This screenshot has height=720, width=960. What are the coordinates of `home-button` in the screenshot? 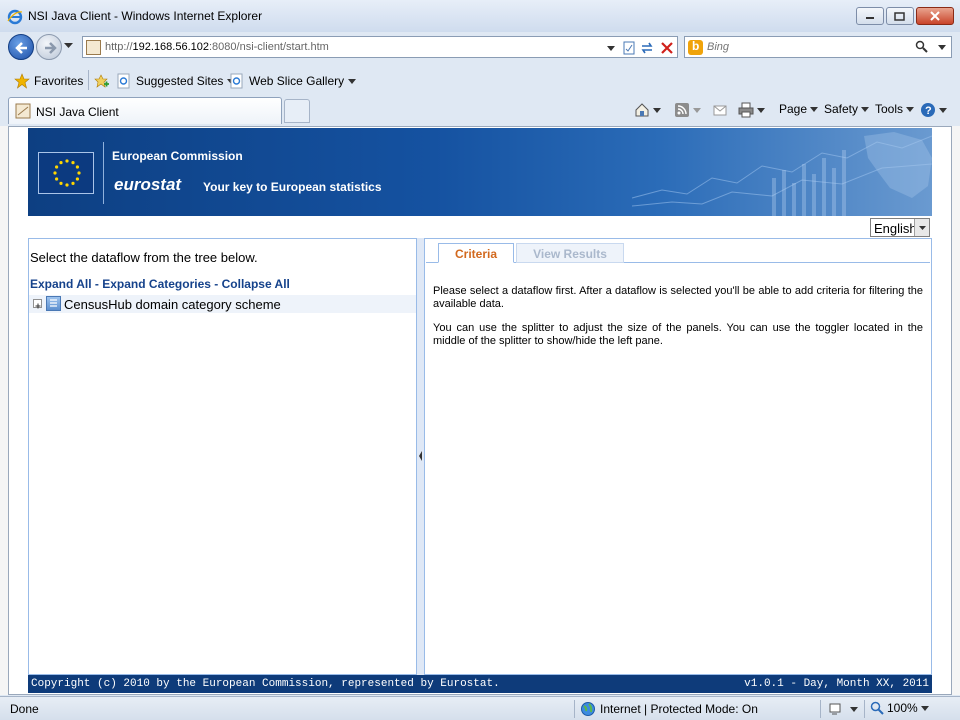 It's located at (647, 110).